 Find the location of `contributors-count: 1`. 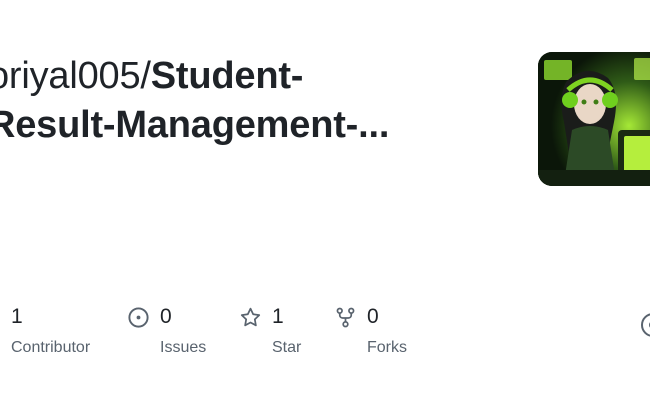

contributors-count: 1 is located at coordinates (17, 316).